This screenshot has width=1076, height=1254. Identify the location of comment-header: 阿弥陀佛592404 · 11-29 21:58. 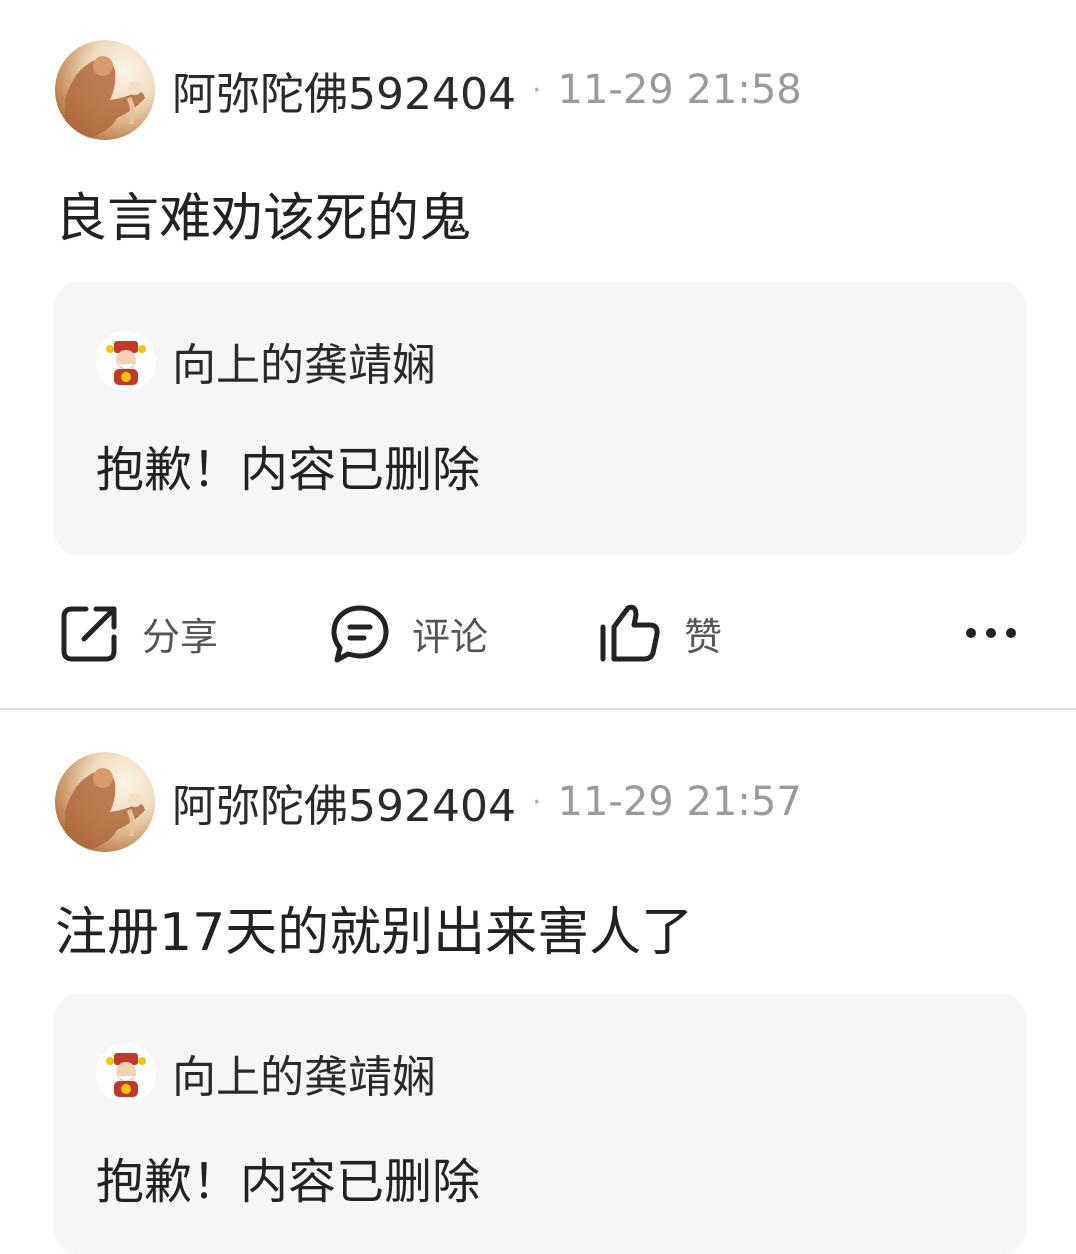
(428, 90).